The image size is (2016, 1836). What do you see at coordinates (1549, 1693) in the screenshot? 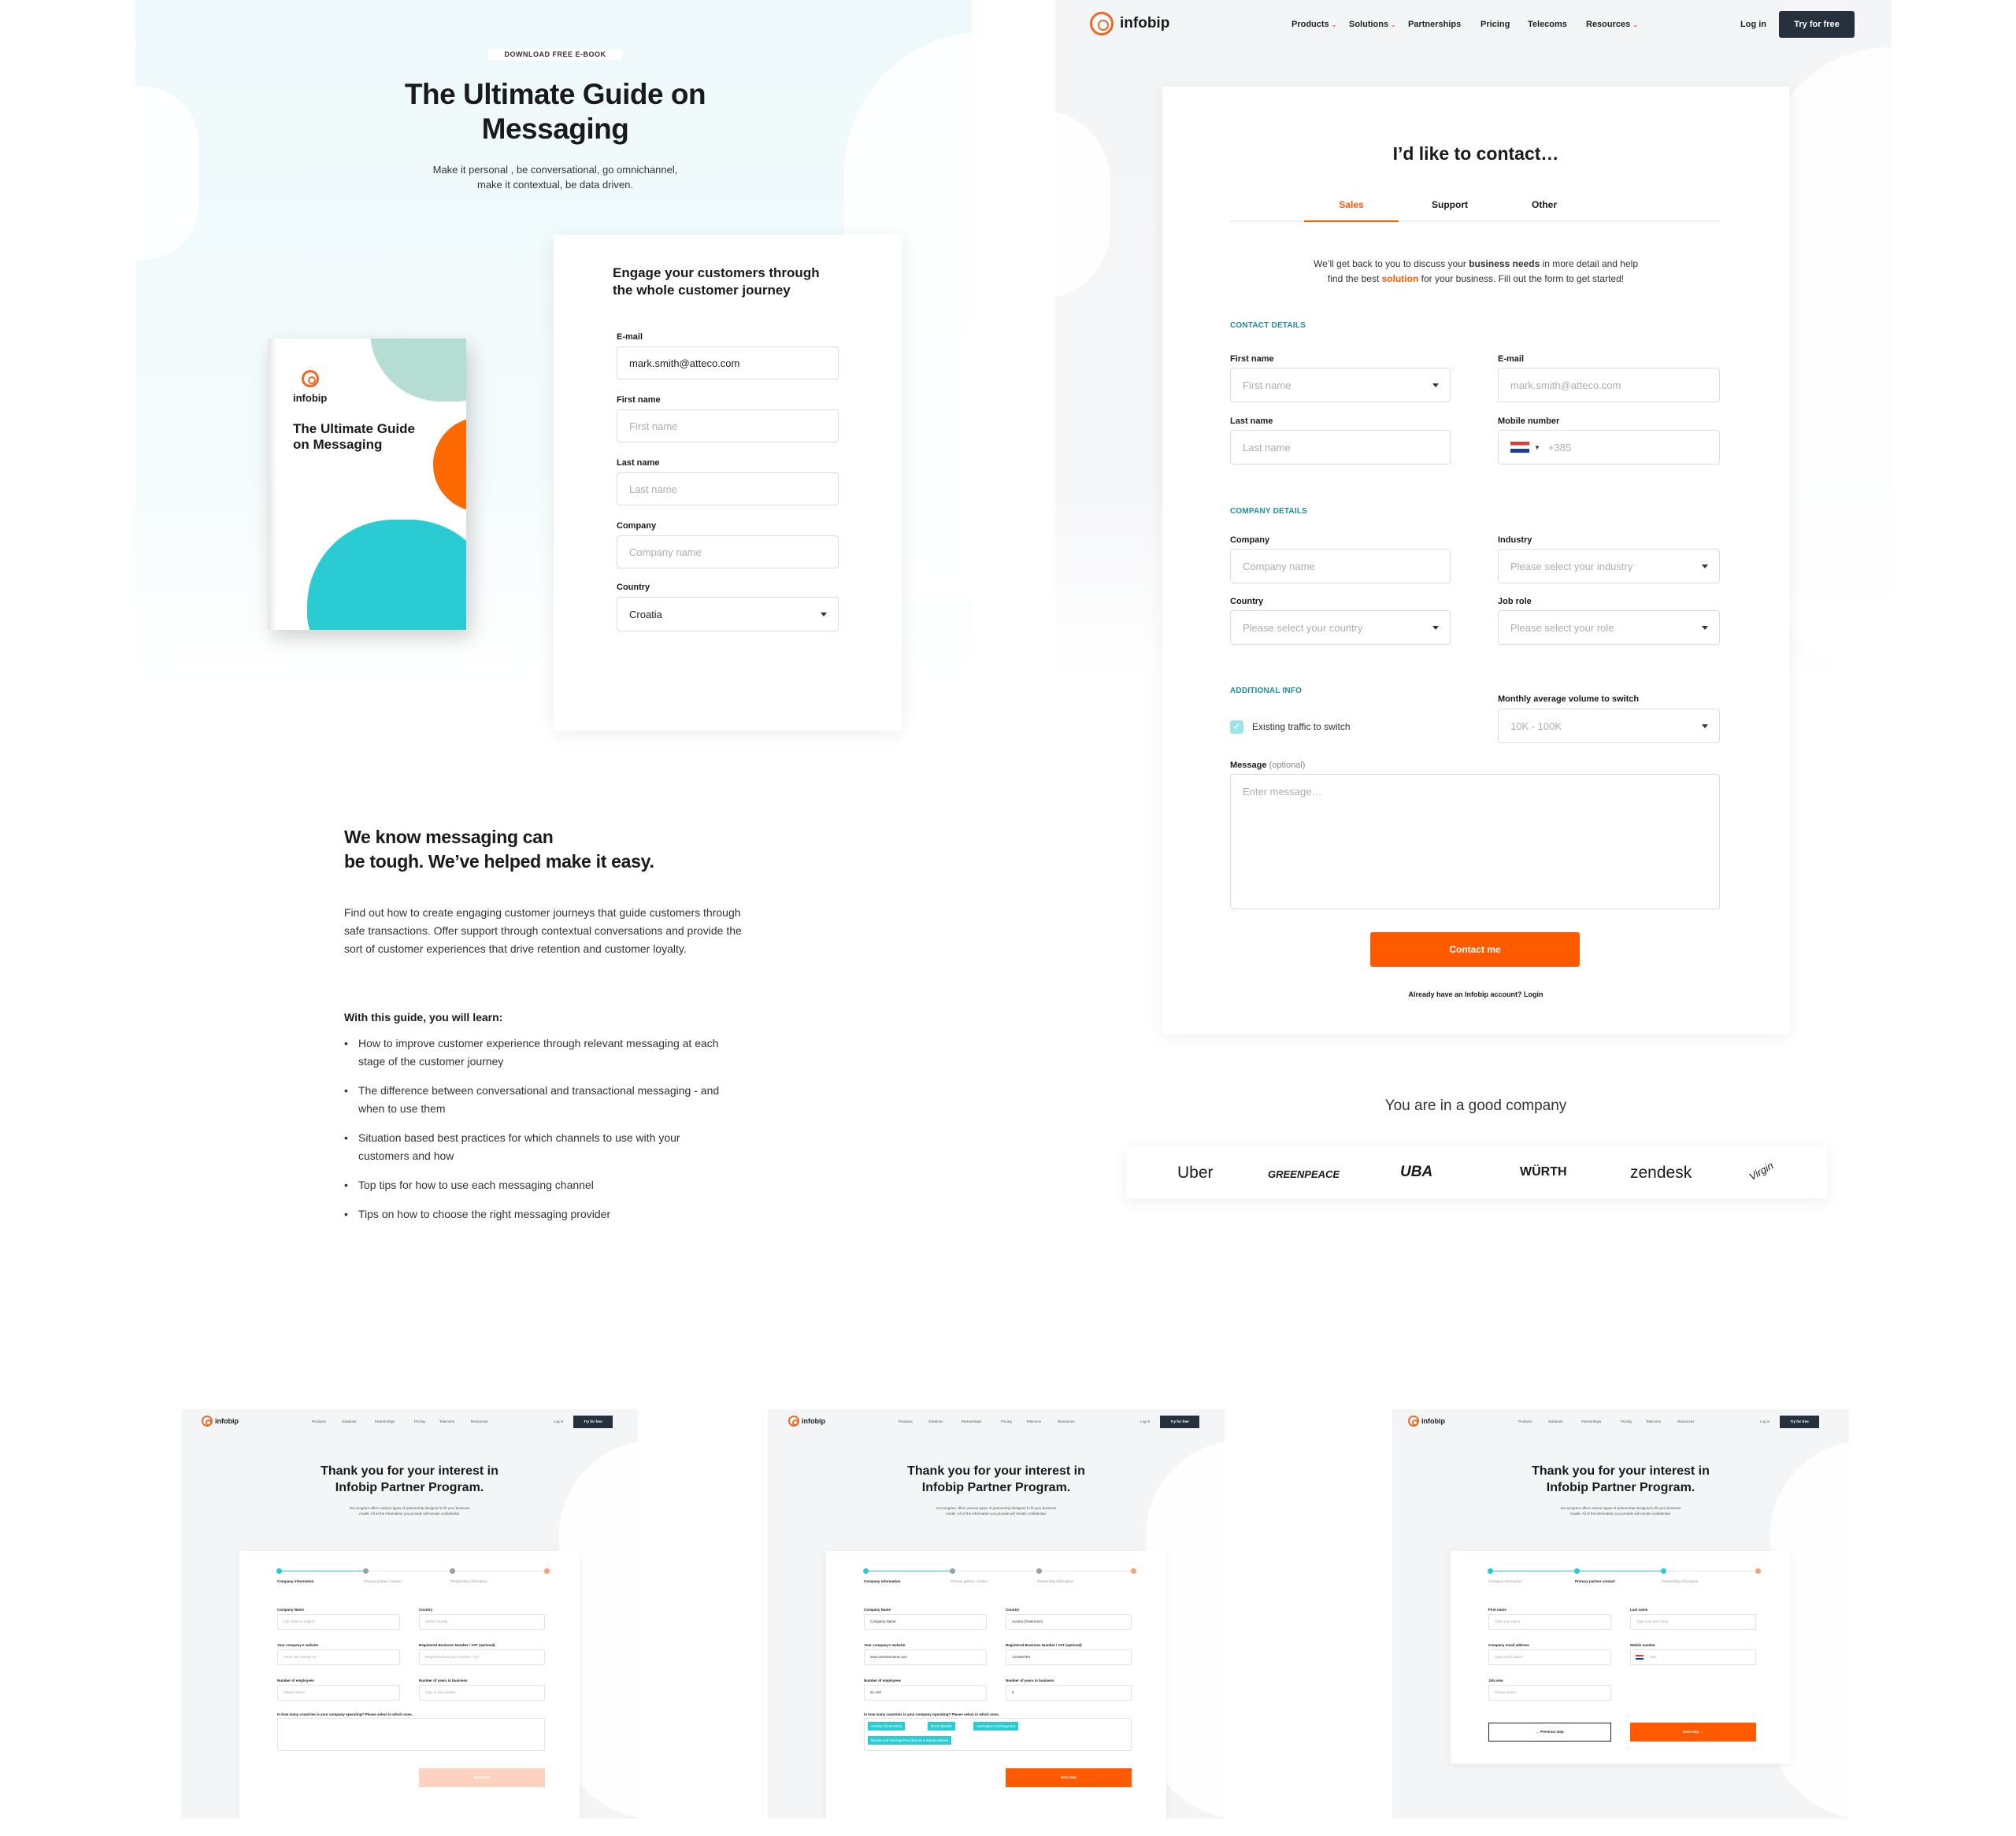
I see `job-area-select: Please select` at bounding box center [1549, 1693].